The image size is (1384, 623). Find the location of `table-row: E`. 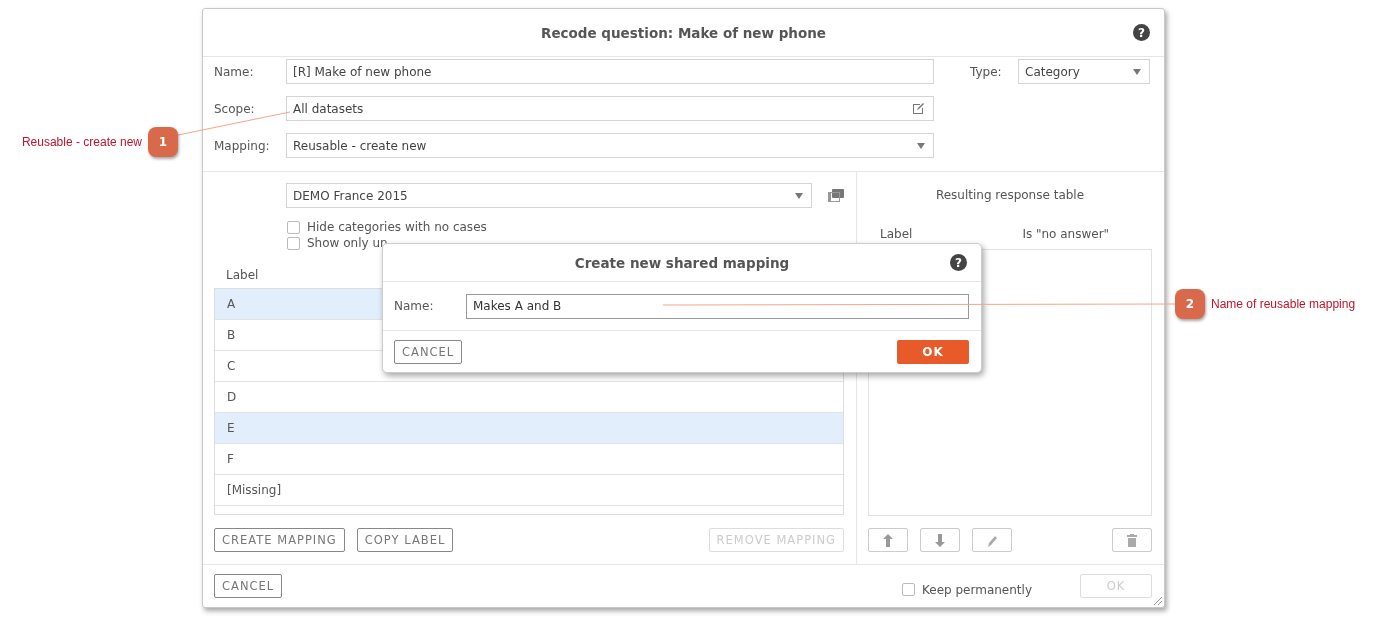

table-row: E is located at coordinates (529, 428).